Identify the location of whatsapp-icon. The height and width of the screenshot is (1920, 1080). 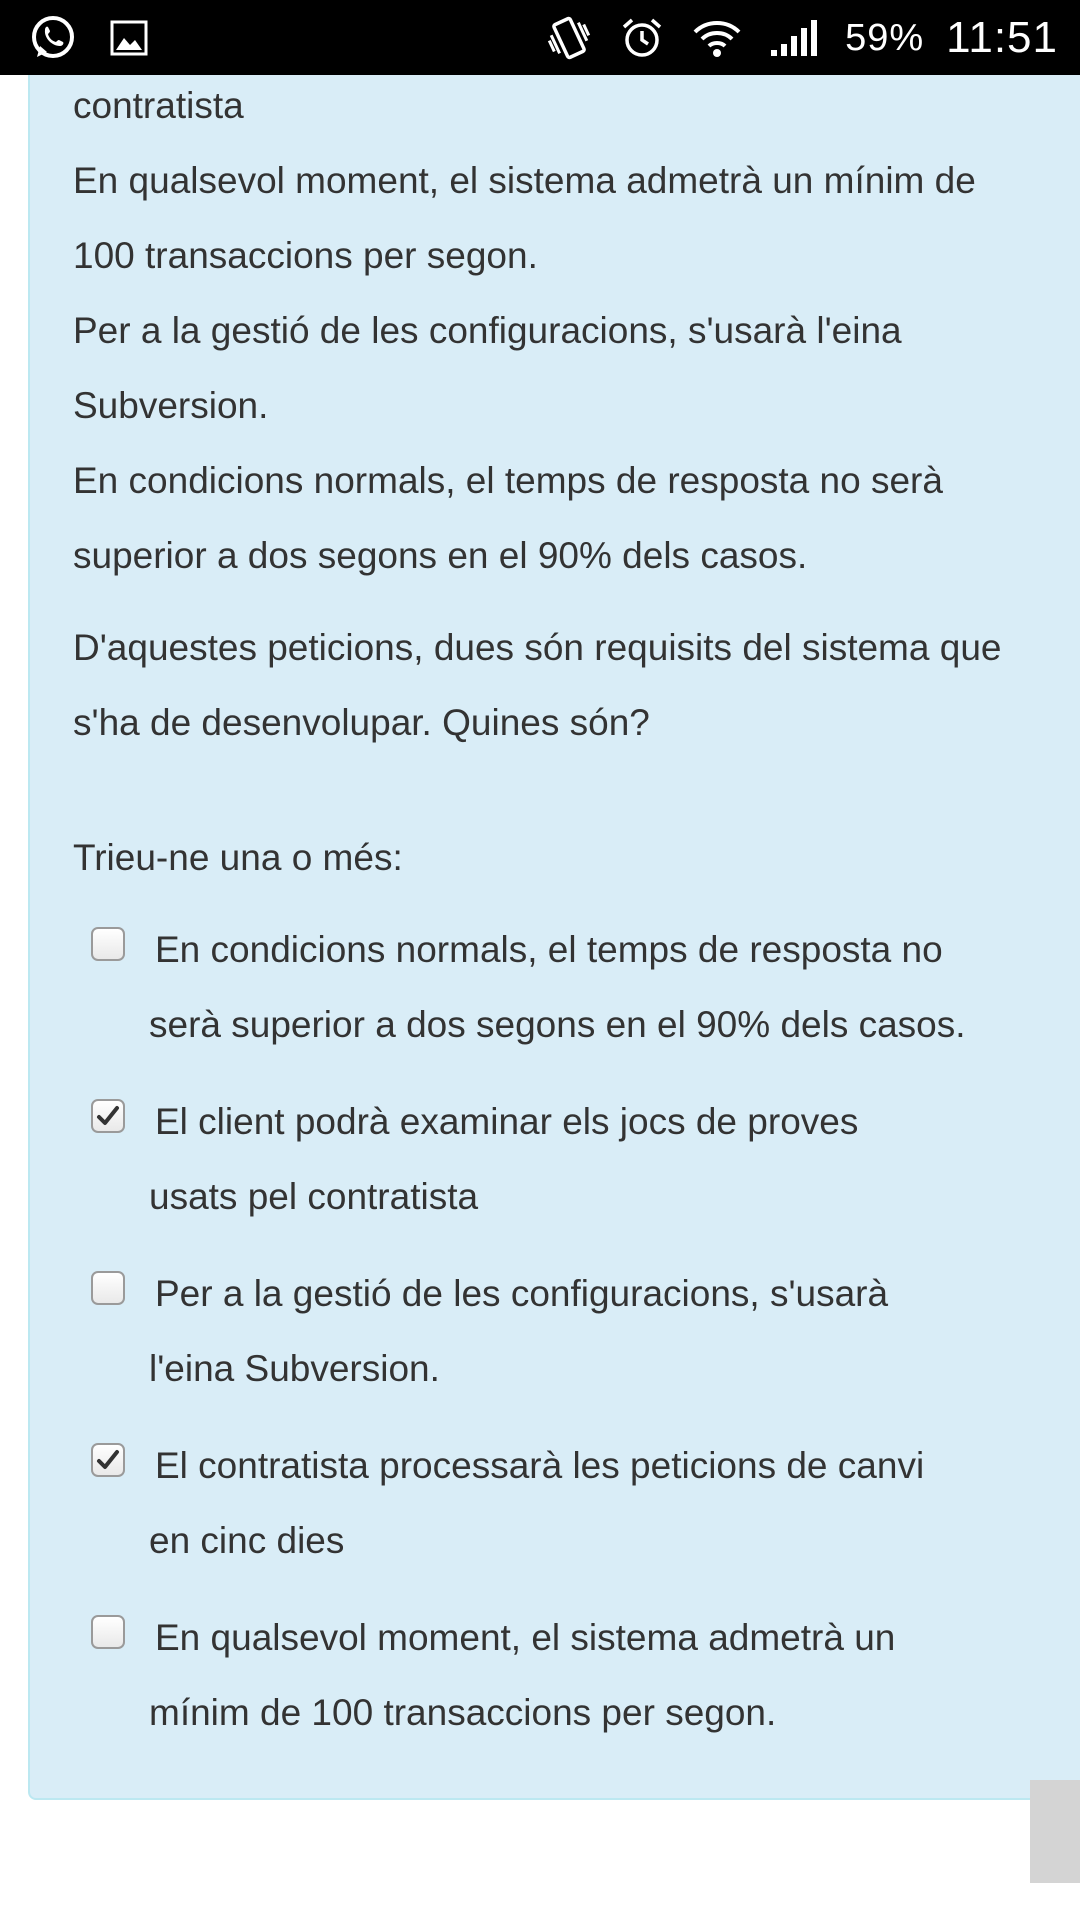
(53, 38).